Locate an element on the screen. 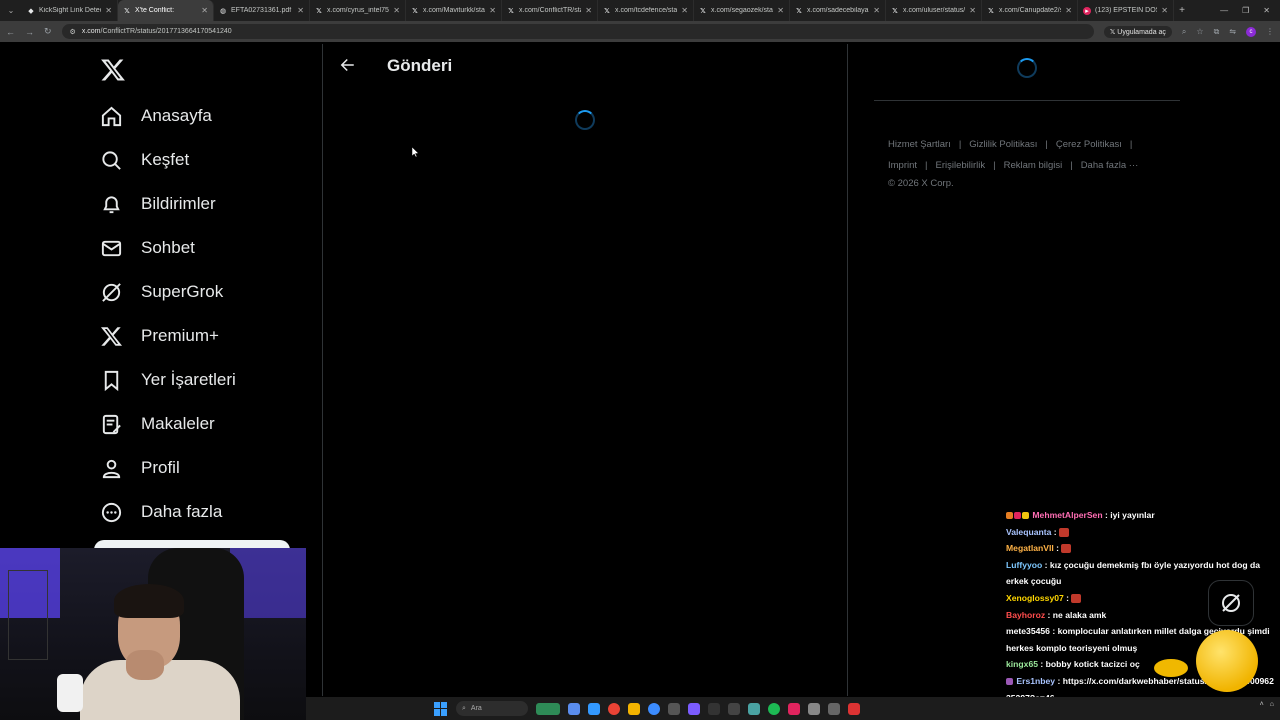 The height and width of the screenshot is (720, 1280). app-grid-icon is located at coordinates (674, 708).